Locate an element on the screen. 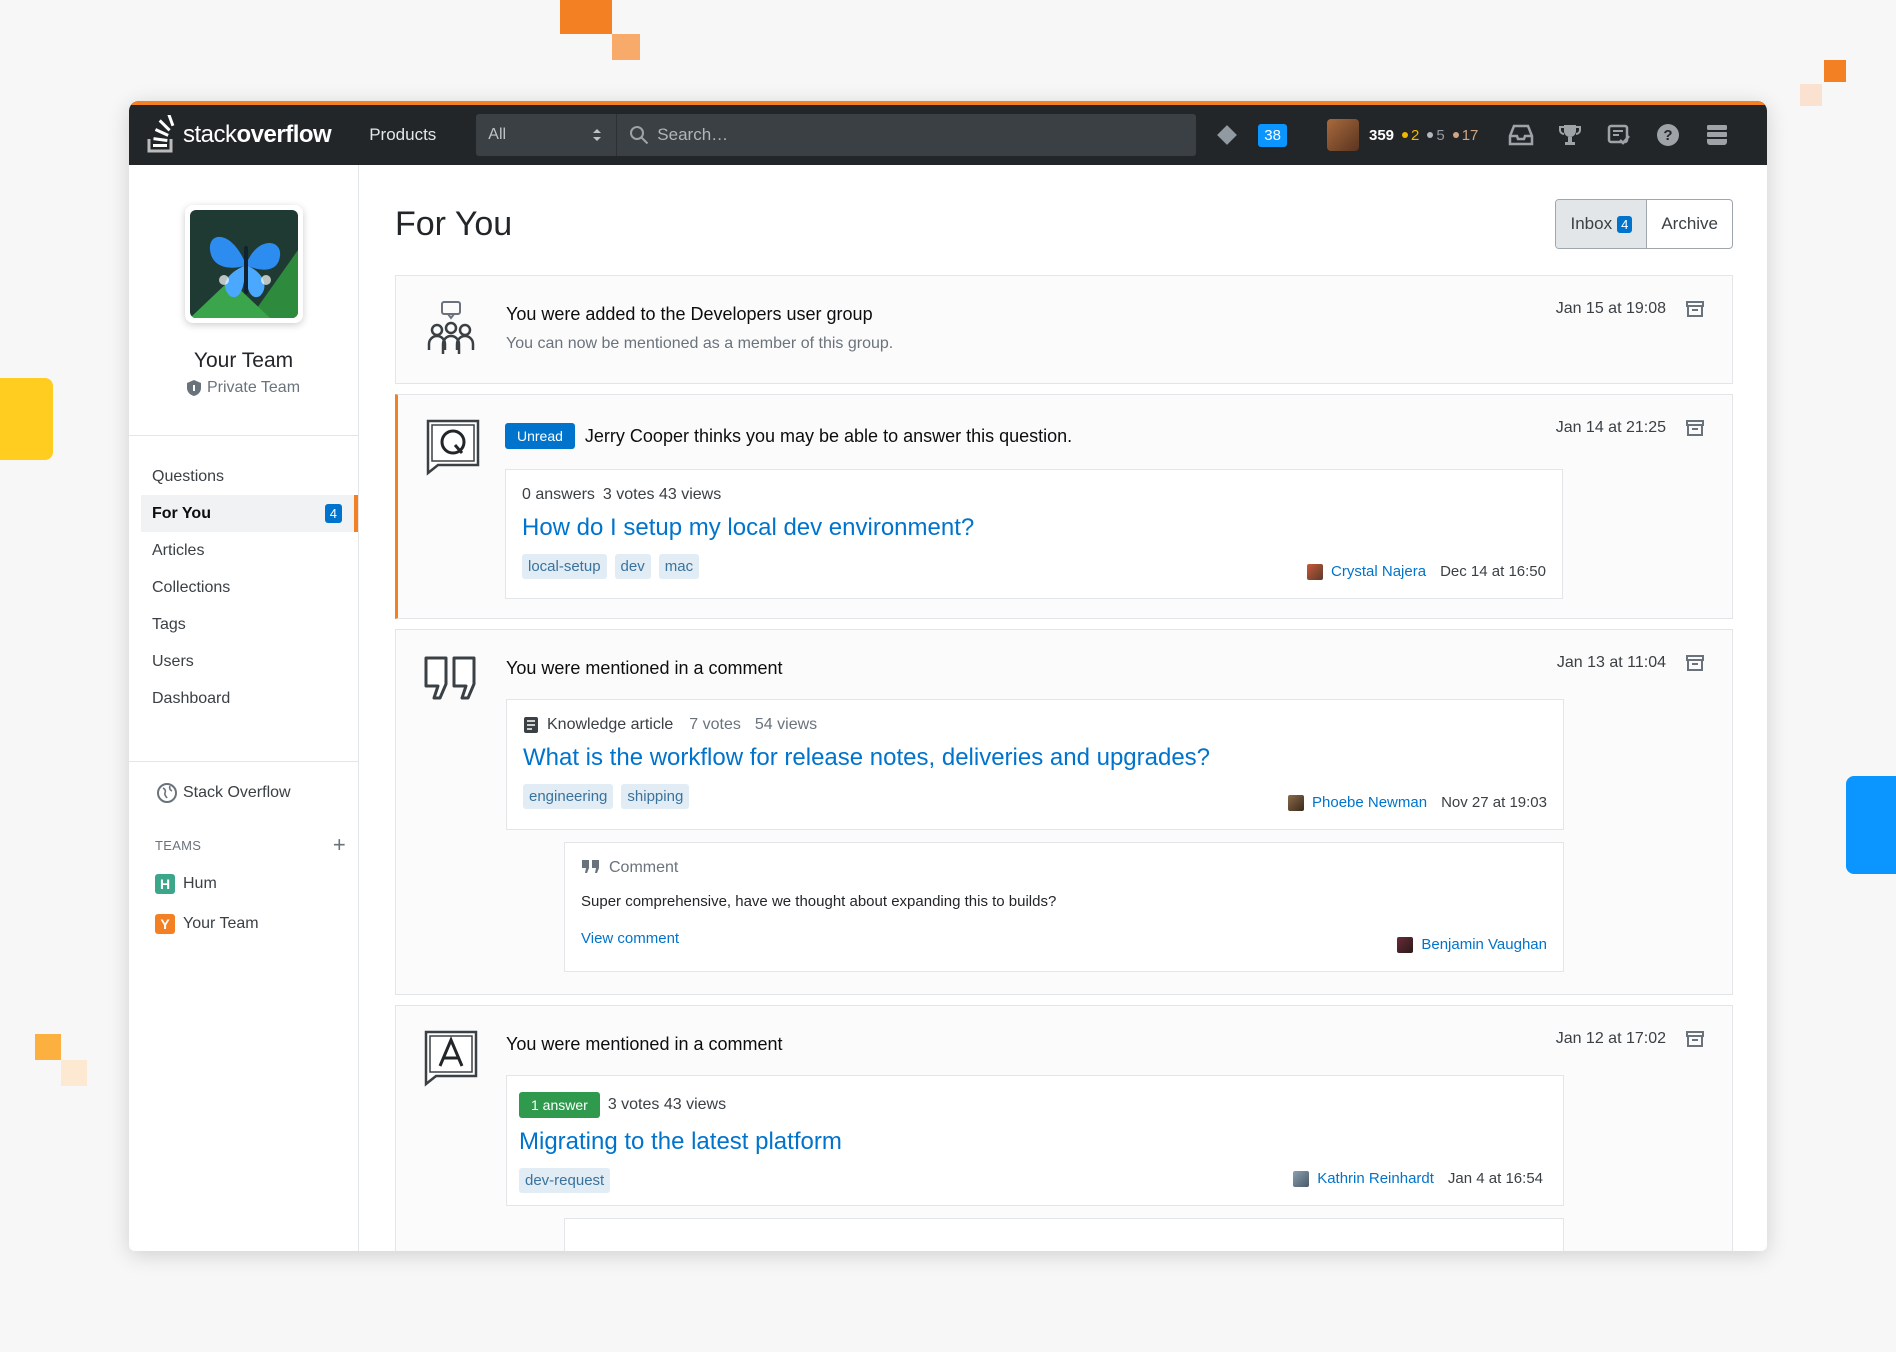 This screenshot has width=1896, height=1352. top-bar: stackoverflow Products All 38 359 2 5 17 is located at coordinates (948, 133).